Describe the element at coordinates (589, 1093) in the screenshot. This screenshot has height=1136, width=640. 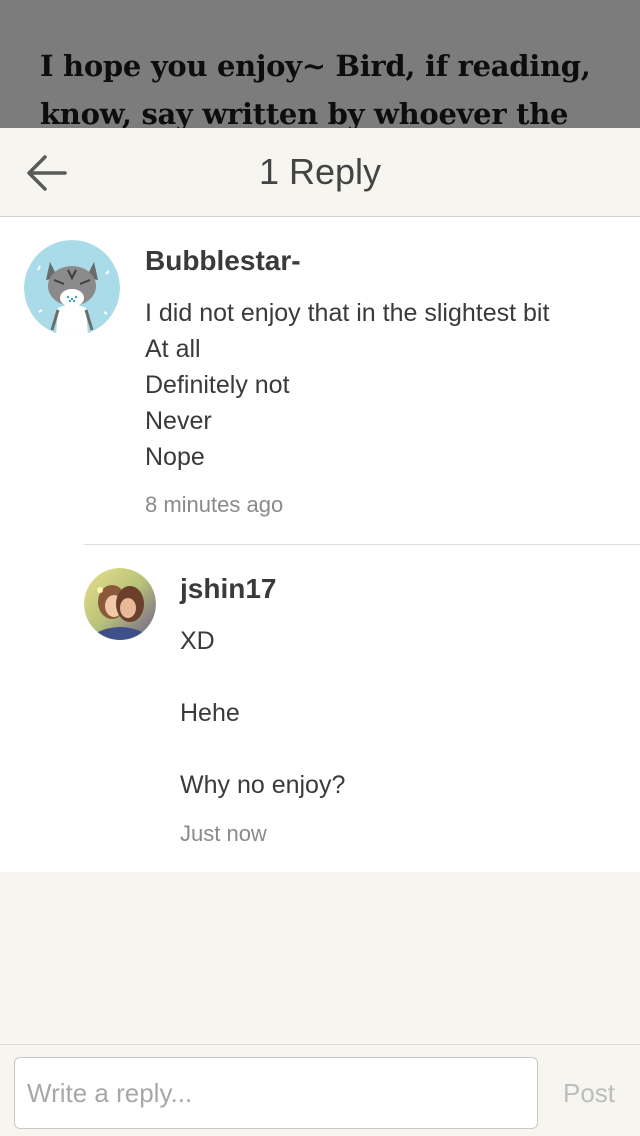
I see `post-button: Post` at that location.